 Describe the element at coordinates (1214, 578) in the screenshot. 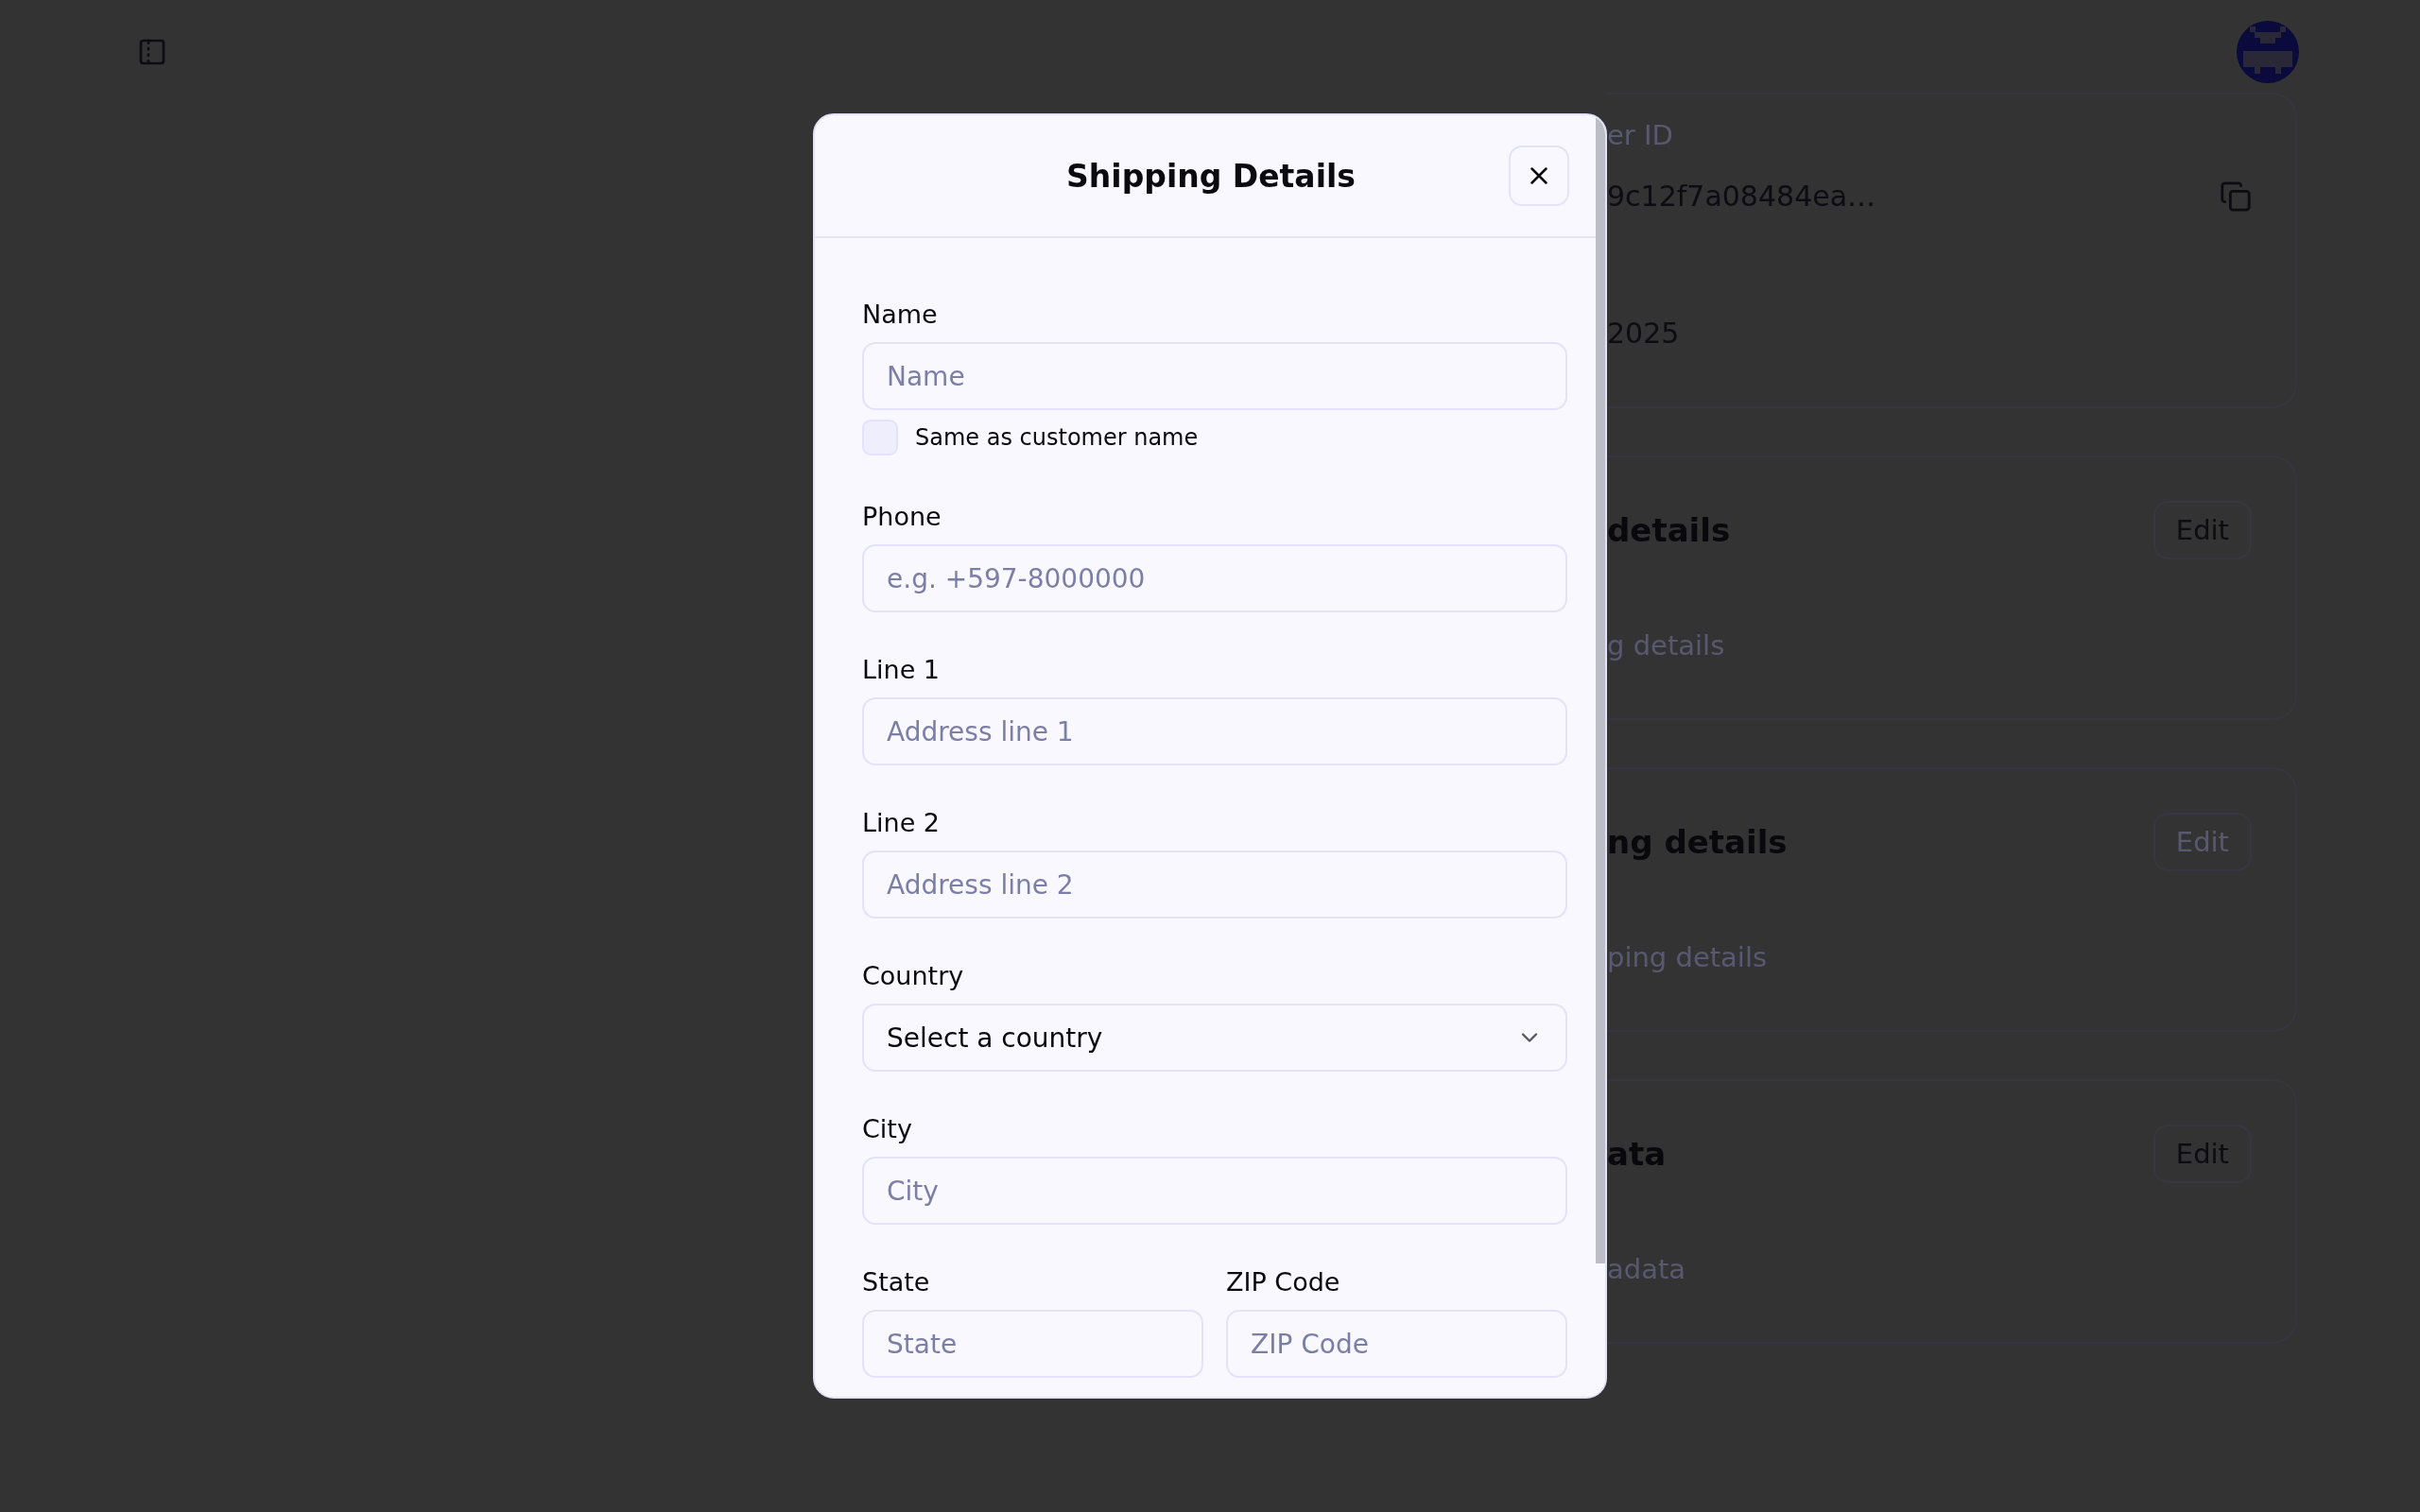

I see `text-field: e.g. +597-8000000` at that location.